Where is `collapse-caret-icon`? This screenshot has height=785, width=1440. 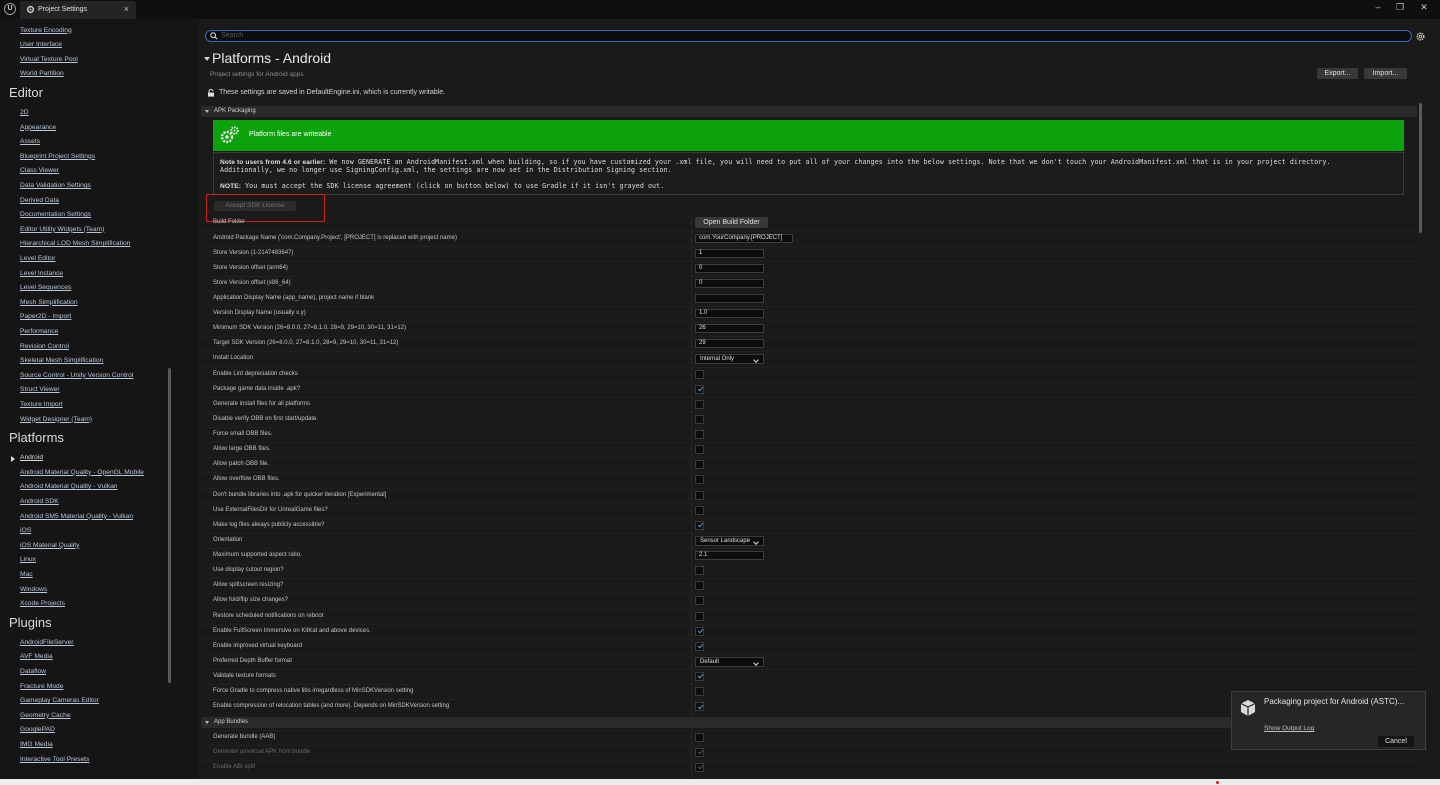 collapse-caret-icon is located at coordinates (207, 59).